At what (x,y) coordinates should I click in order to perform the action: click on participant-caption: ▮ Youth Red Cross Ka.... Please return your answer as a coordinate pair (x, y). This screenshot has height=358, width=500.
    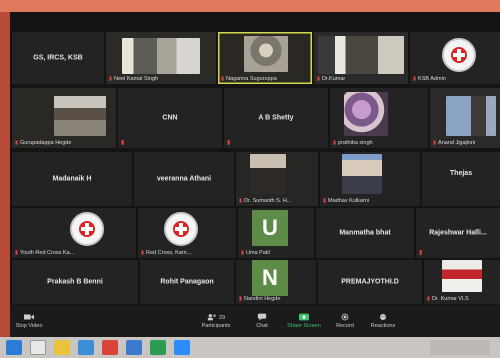
    Looking at the image, I should click on (45, 253).